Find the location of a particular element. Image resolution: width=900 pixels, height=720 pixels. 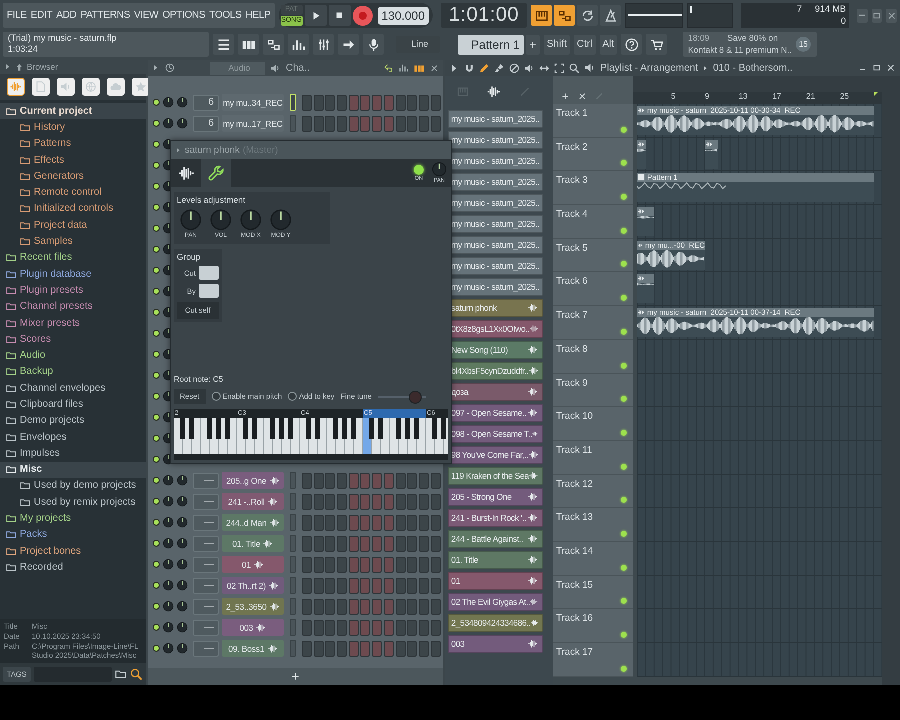

track-header: Track 15 is located at coordinates (593, 593).